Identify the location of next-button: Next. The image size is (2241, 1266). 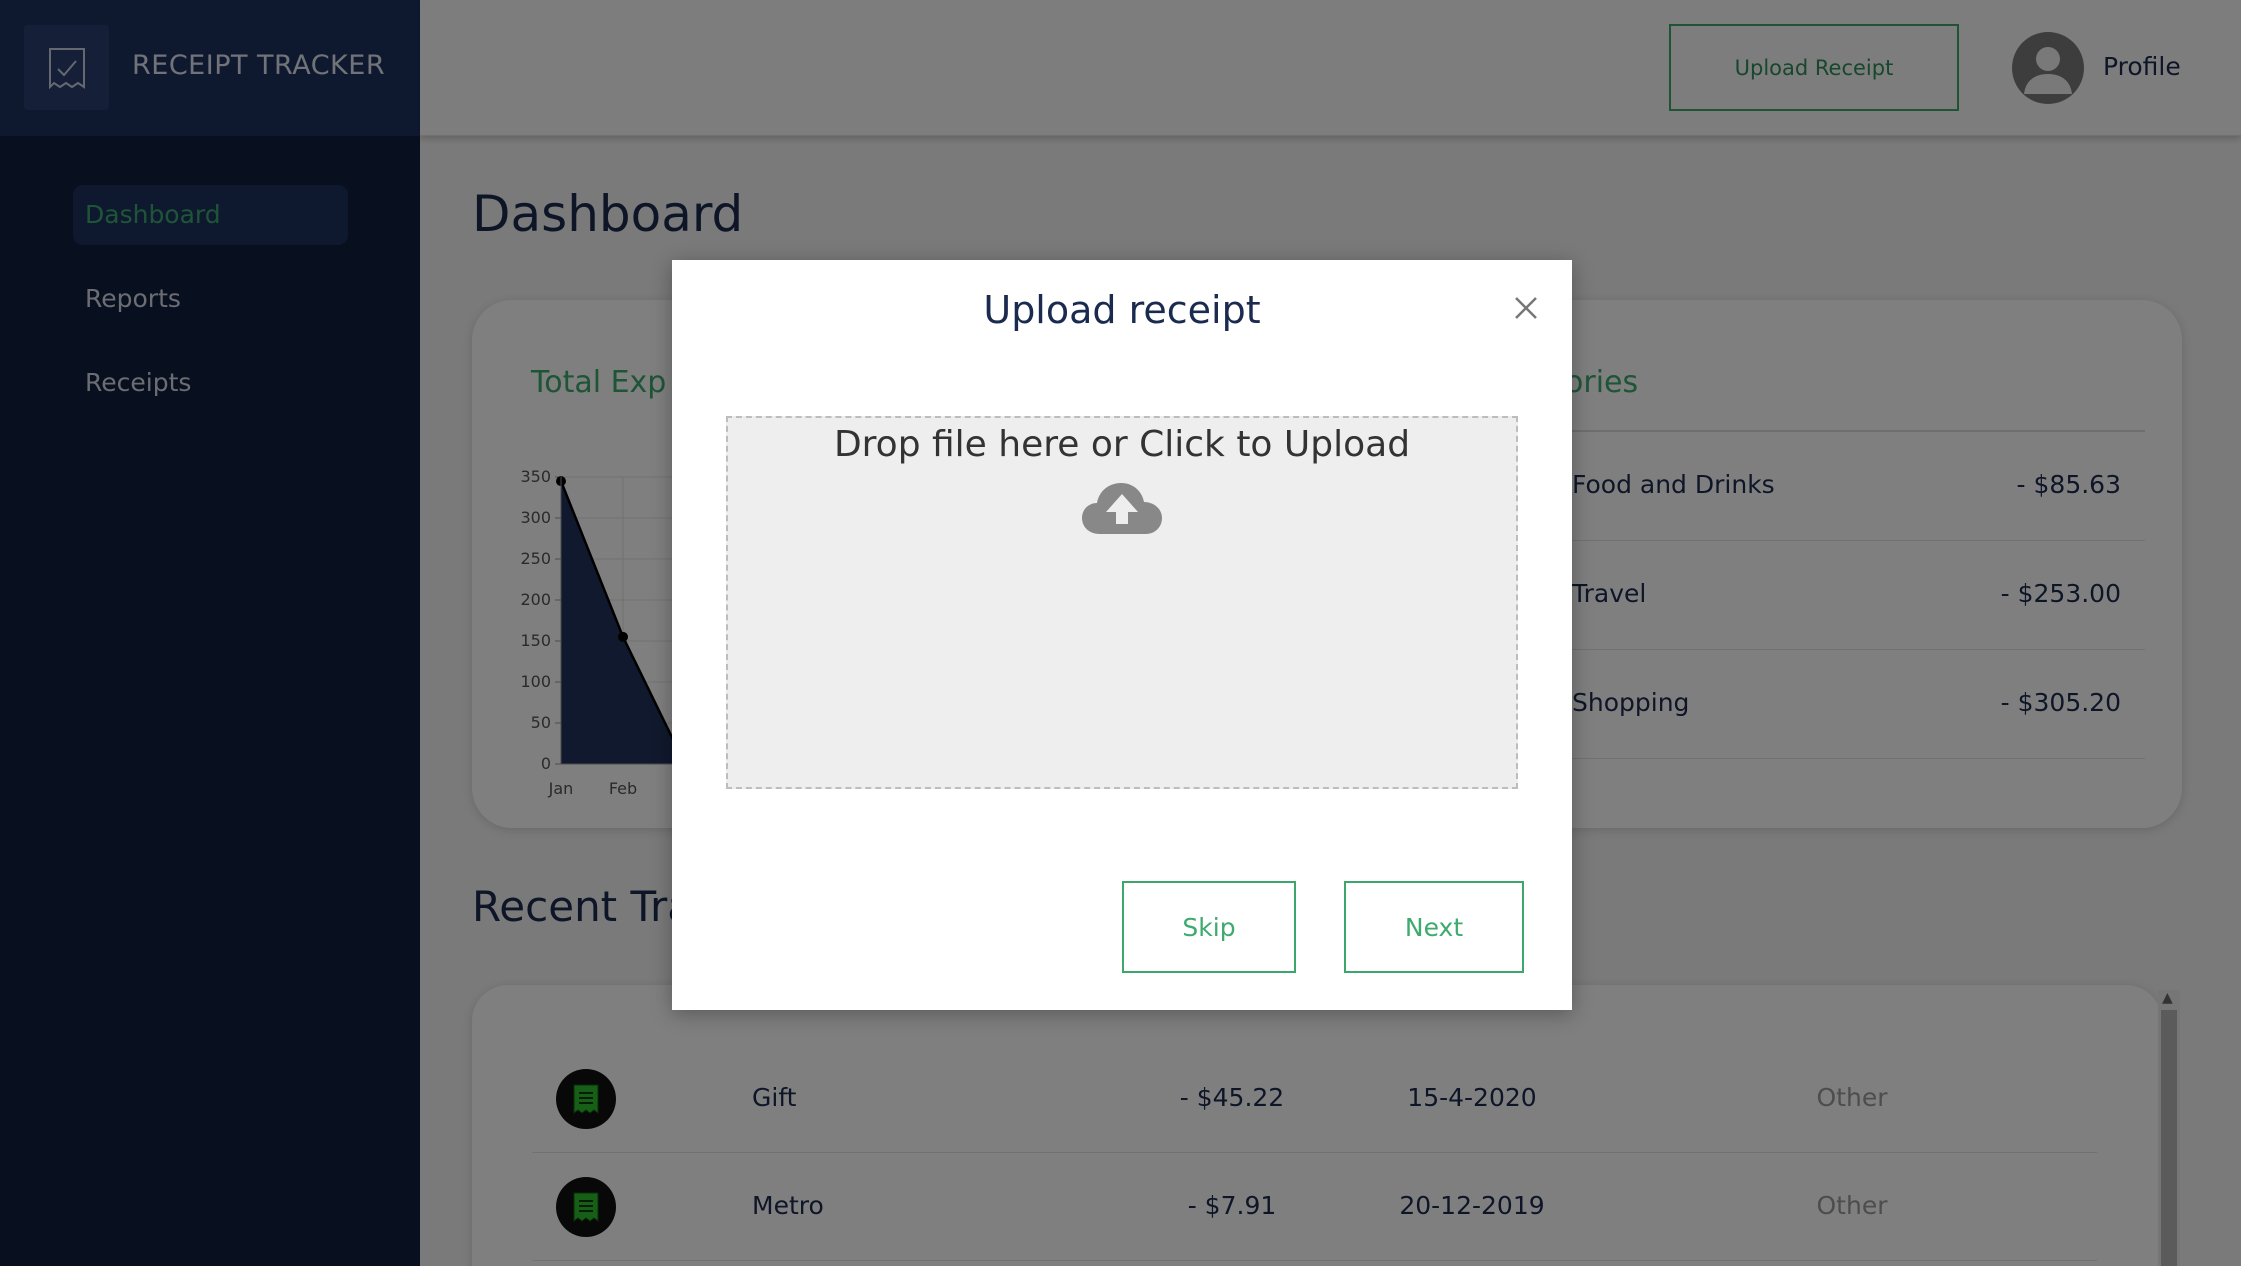
(1434, 927).